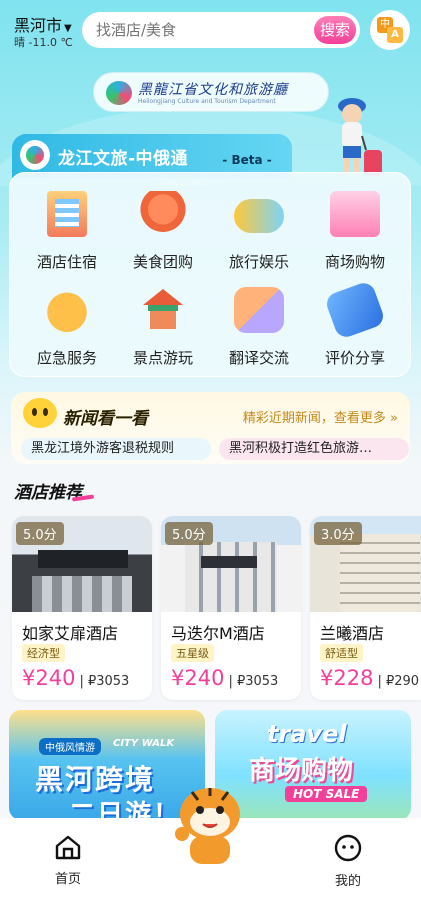 The width and height of the screenshot is (421, 897). Describe the element at coordinates (395, 35) in the screenshot. I see `translate-icon-a: A` at that location.